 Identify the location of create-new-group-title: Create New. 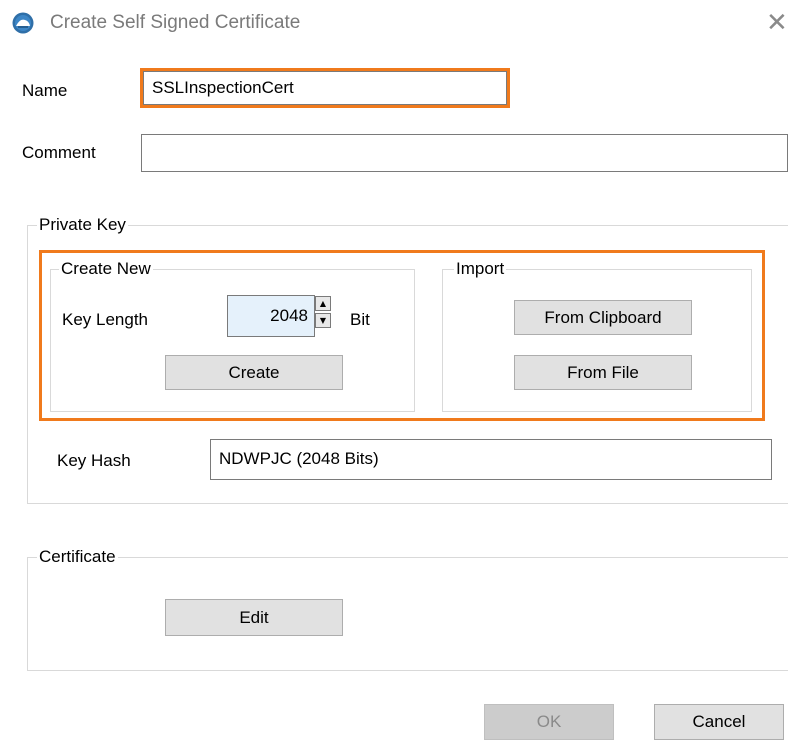
(106, 269).